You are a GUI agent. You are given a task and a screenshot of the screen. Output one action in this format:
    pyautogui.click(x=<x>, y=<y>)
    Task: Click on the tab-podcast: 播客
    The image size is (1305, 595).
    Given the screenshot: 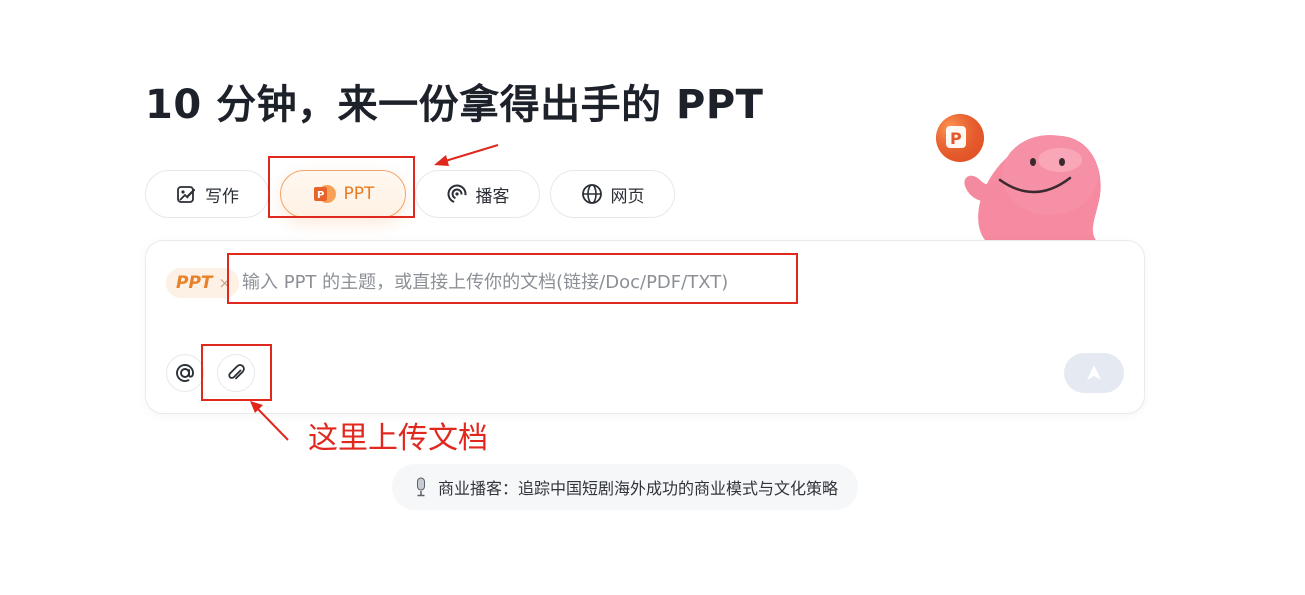 What is the action you would take?
    pyautogui.click(x=477, y=194)
    